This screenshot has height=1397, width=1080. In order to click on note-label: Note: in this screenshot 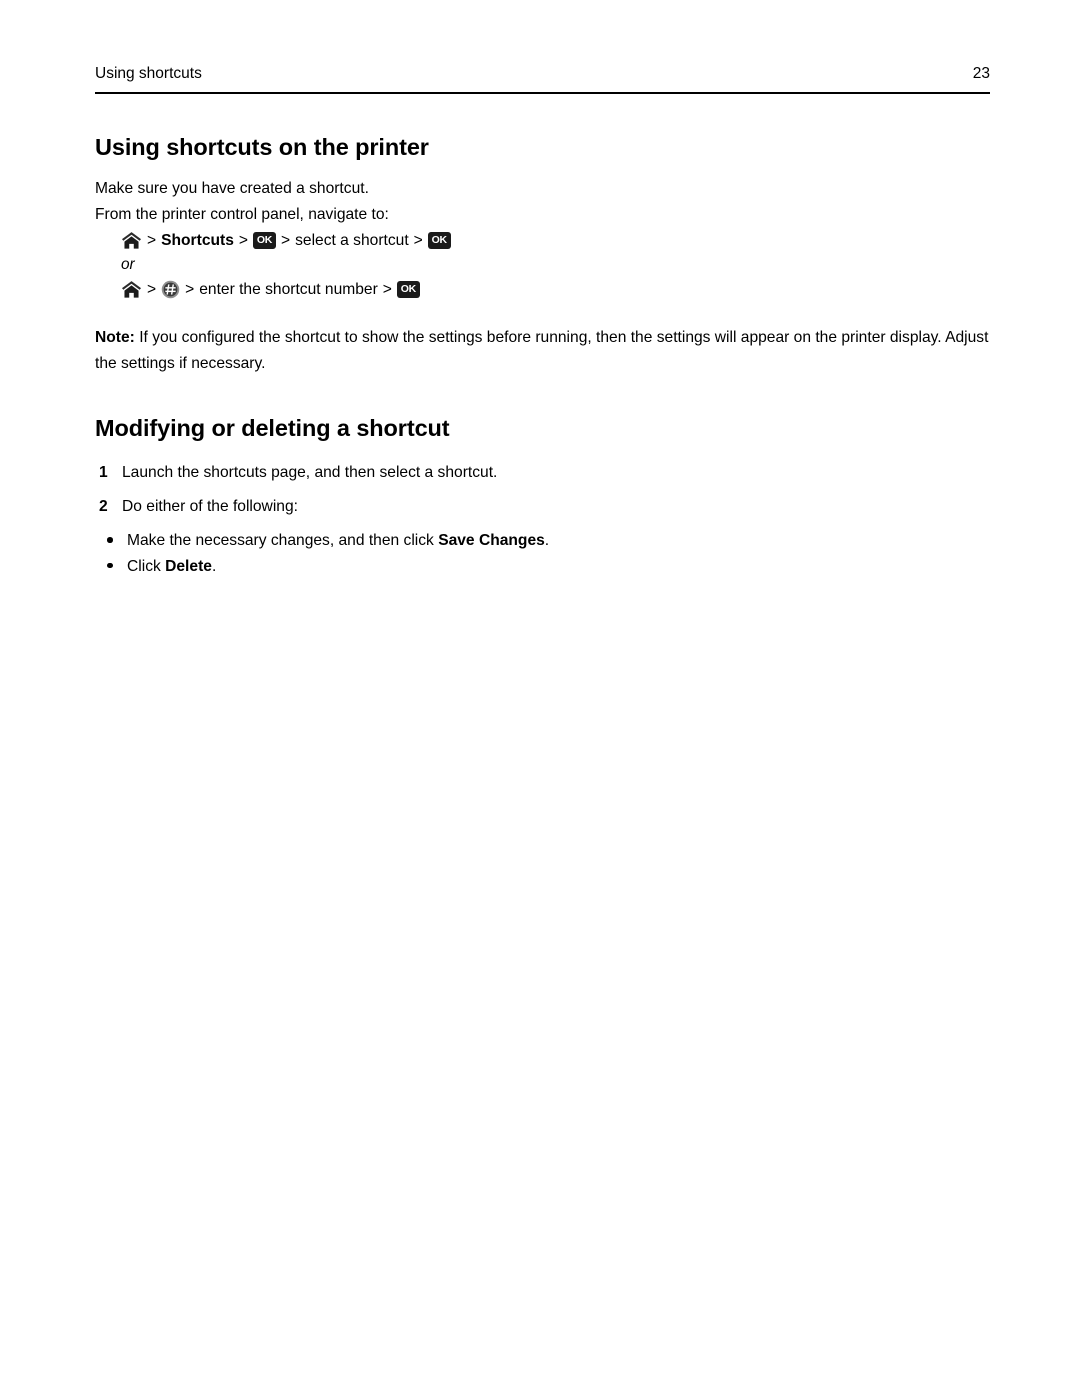, I will do `click(115, 337)`.